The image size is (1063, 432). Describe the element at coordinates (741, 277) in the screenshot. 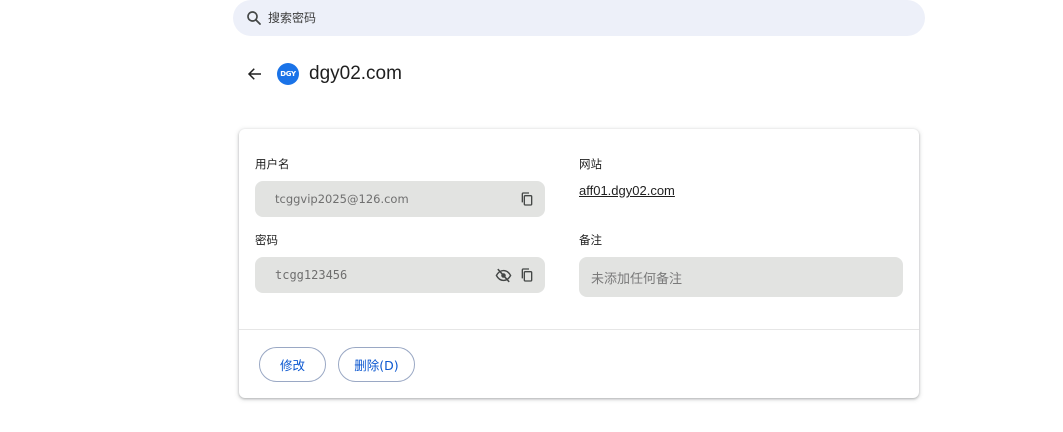

I see `notes-field: 未添加任何备注` at that location.